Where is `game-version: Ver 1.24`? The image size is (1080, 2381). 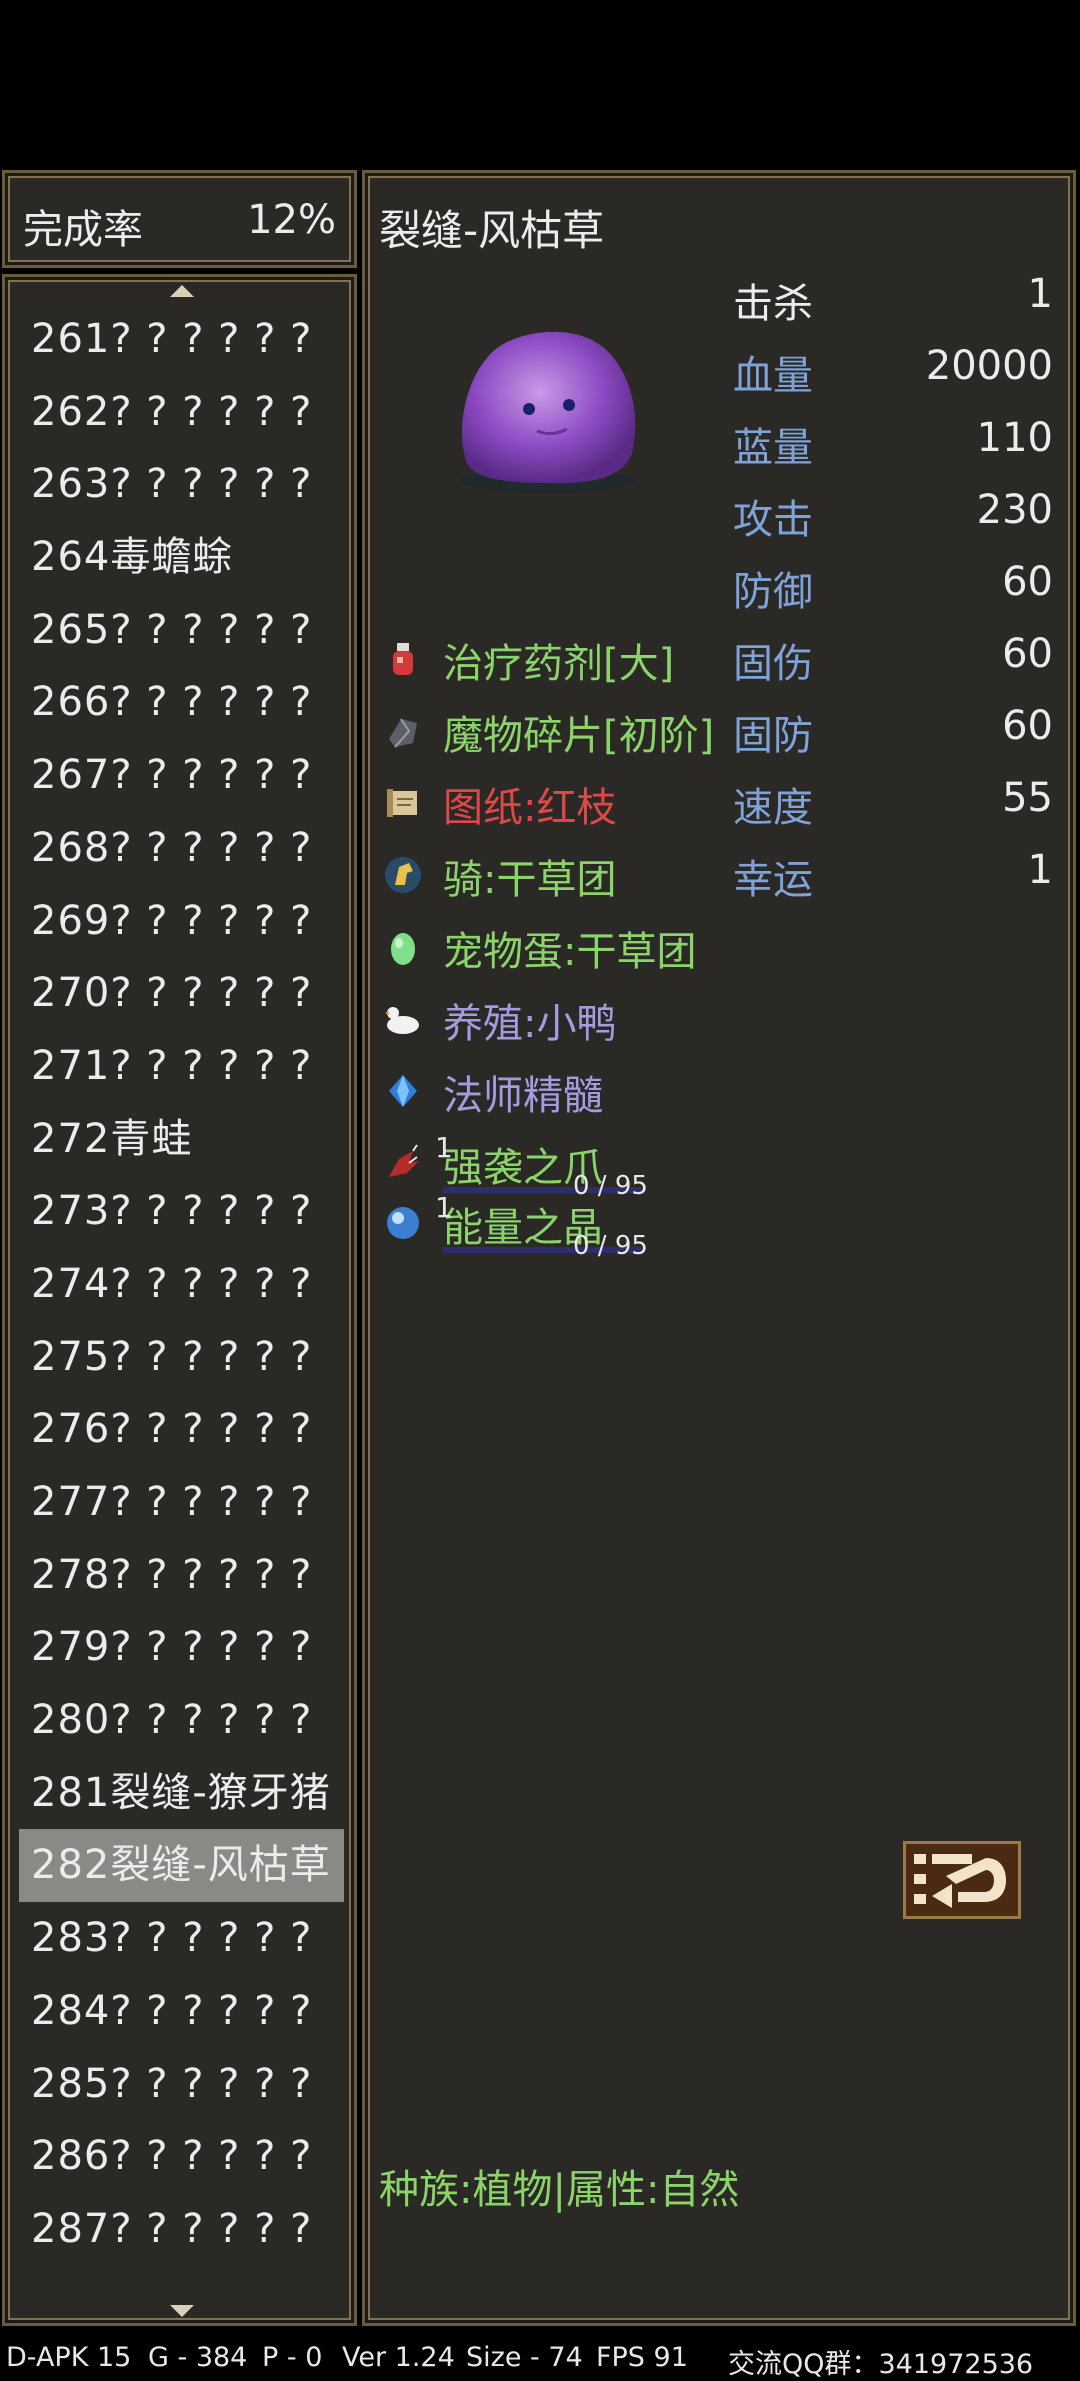
game-version: Ver 1.24 is located at coordinates (398, 2357).